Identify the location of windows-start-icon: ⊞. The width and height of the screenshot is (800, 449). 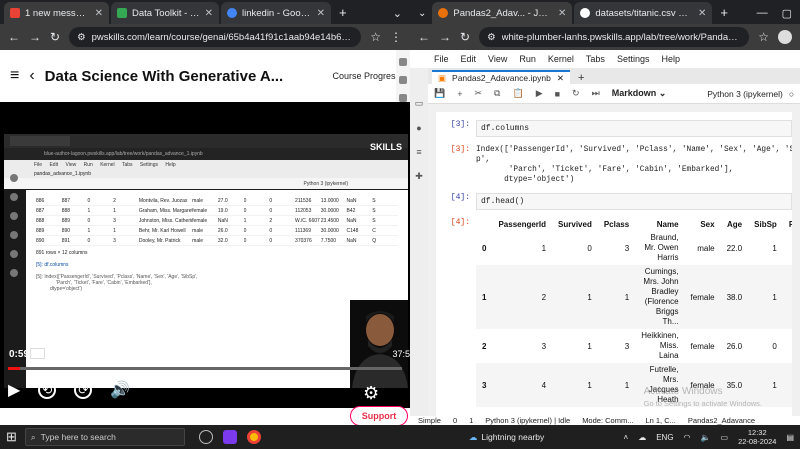
(11, 437).